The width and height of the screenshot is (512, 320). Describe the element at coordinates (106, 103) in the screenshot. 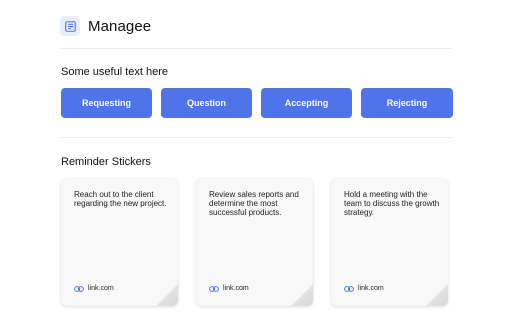

I see `requesting-button: Requesting` at that location.